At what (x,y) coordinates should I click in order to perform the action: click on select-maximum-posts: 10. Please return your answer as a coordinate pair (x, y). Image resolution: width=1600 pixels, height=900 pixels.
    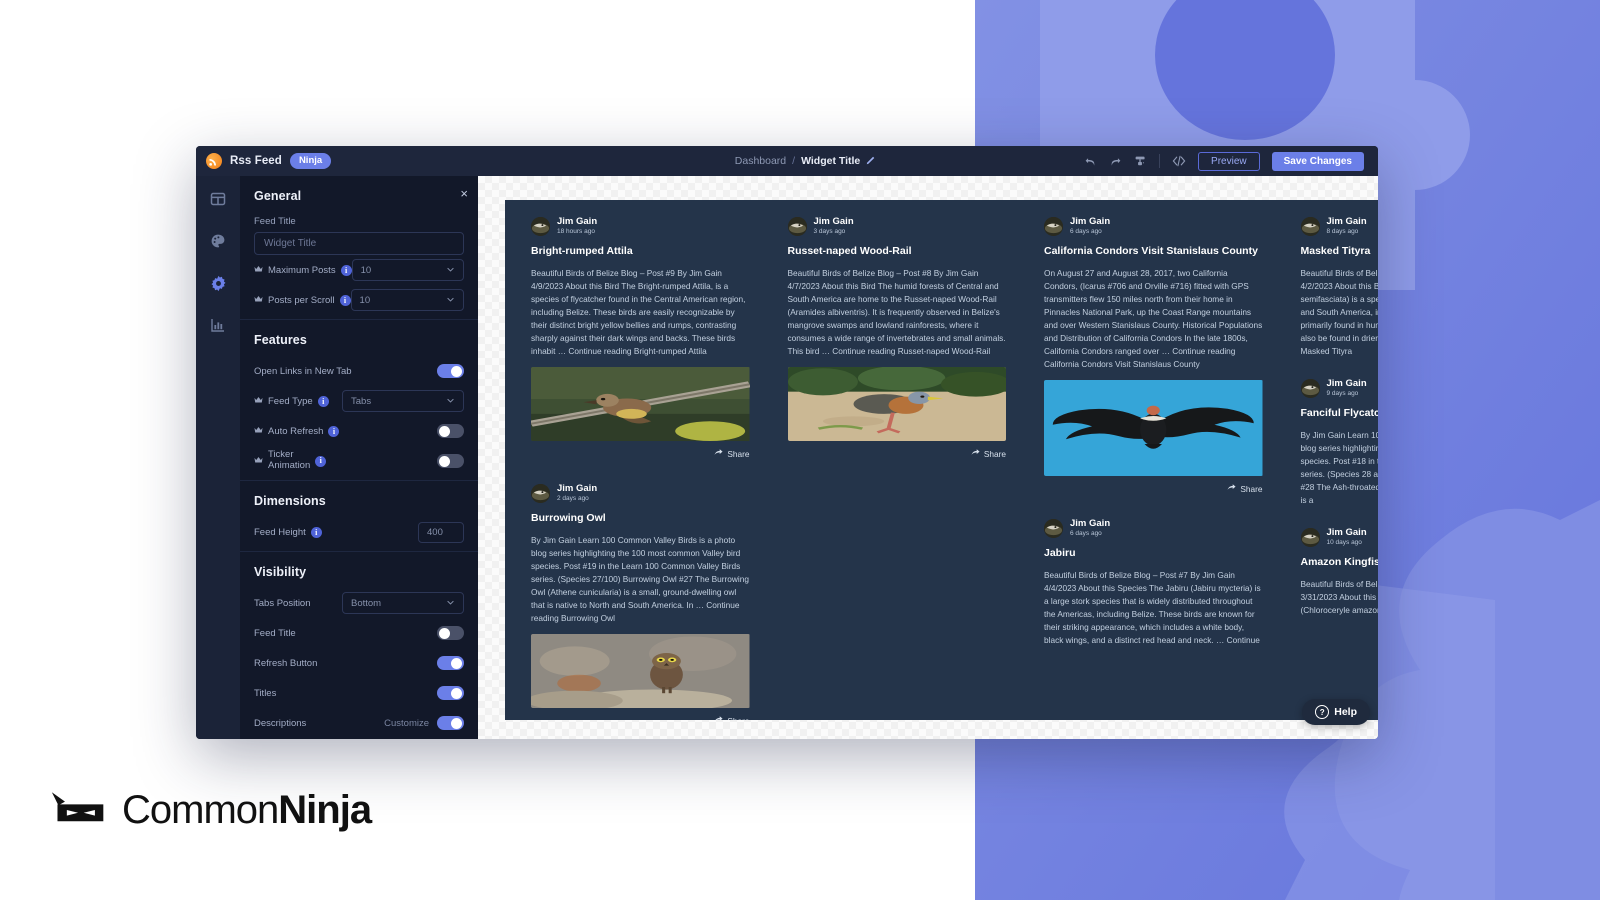
    Looking at the image, I should click on (407, 270).